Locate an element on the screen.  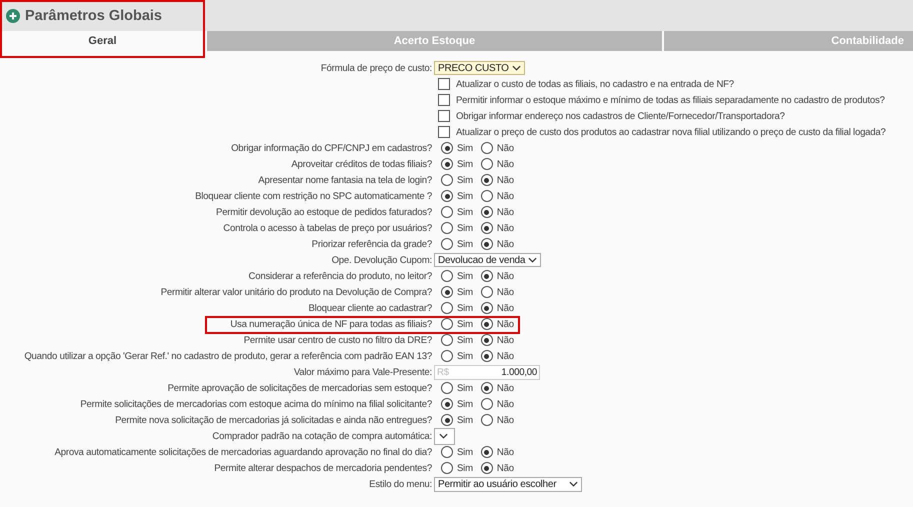
field-label: Priorizar referência da grade? is located at coordinates (372, 244).